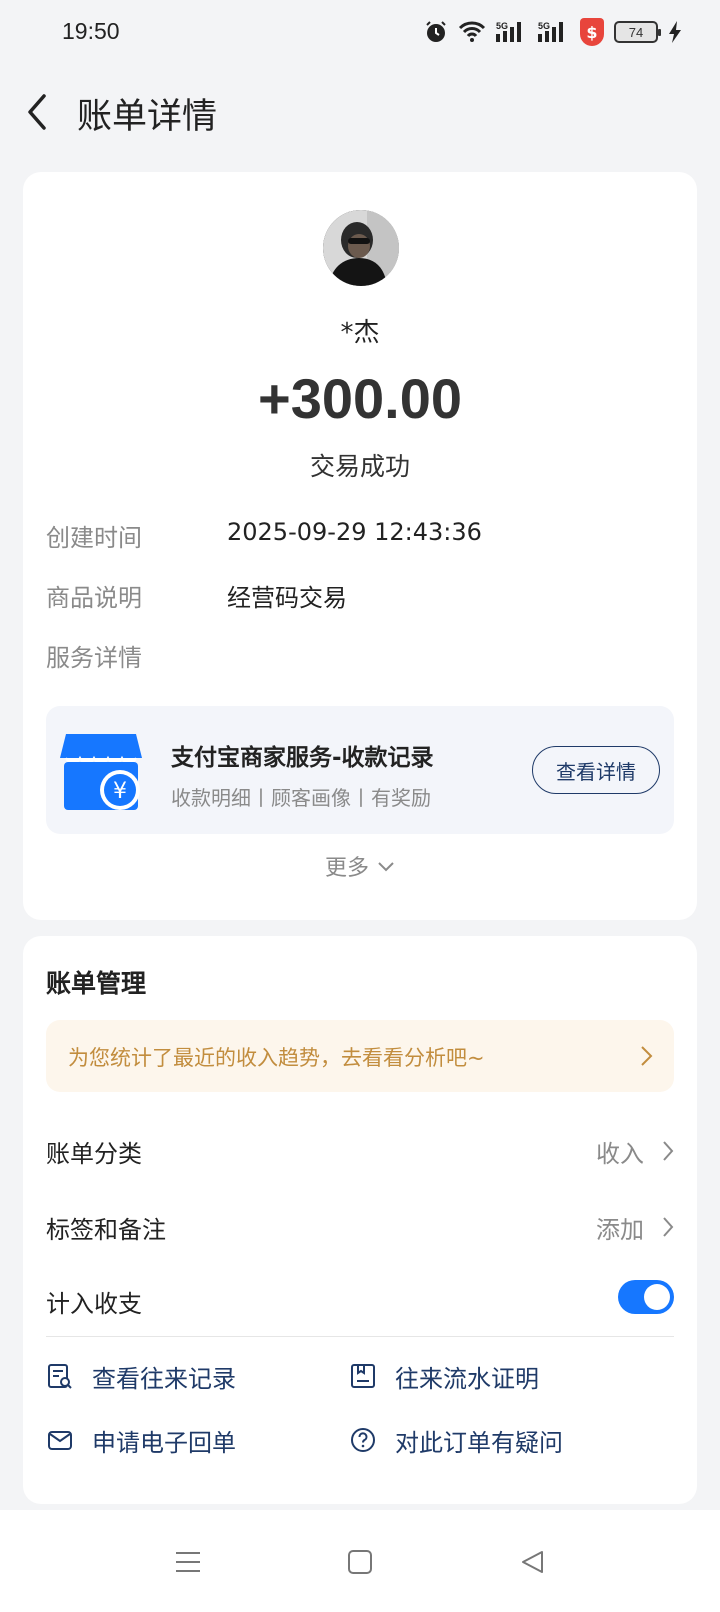 The height and width of the screenshot is (1612, 720). I want to click on tags-notes-value: 添加, so click(620, 1230).